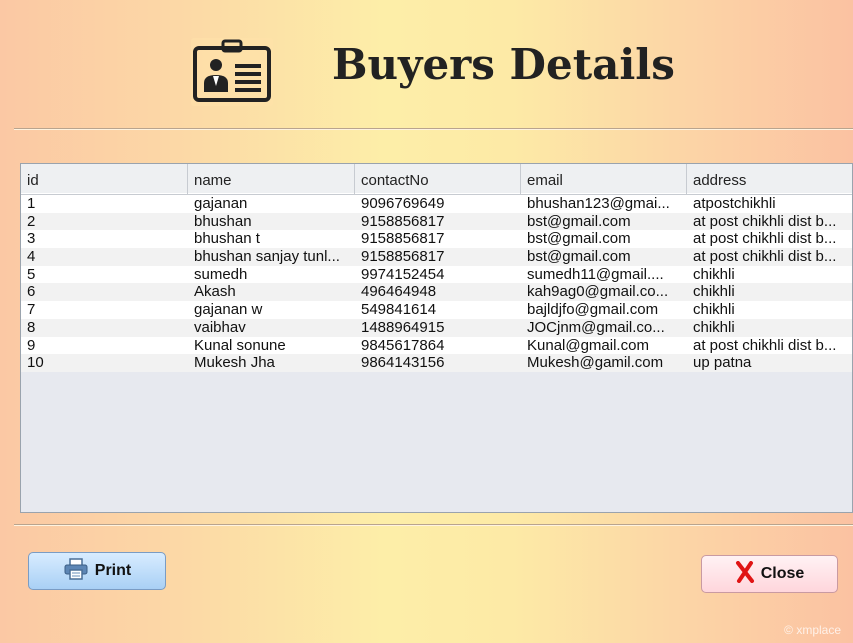 The width and height of the screenshot is (853, 643). Describe the element at coordinates (734, 203) in the screenshot. I see `cell-address: atpostchikhli` at that location.